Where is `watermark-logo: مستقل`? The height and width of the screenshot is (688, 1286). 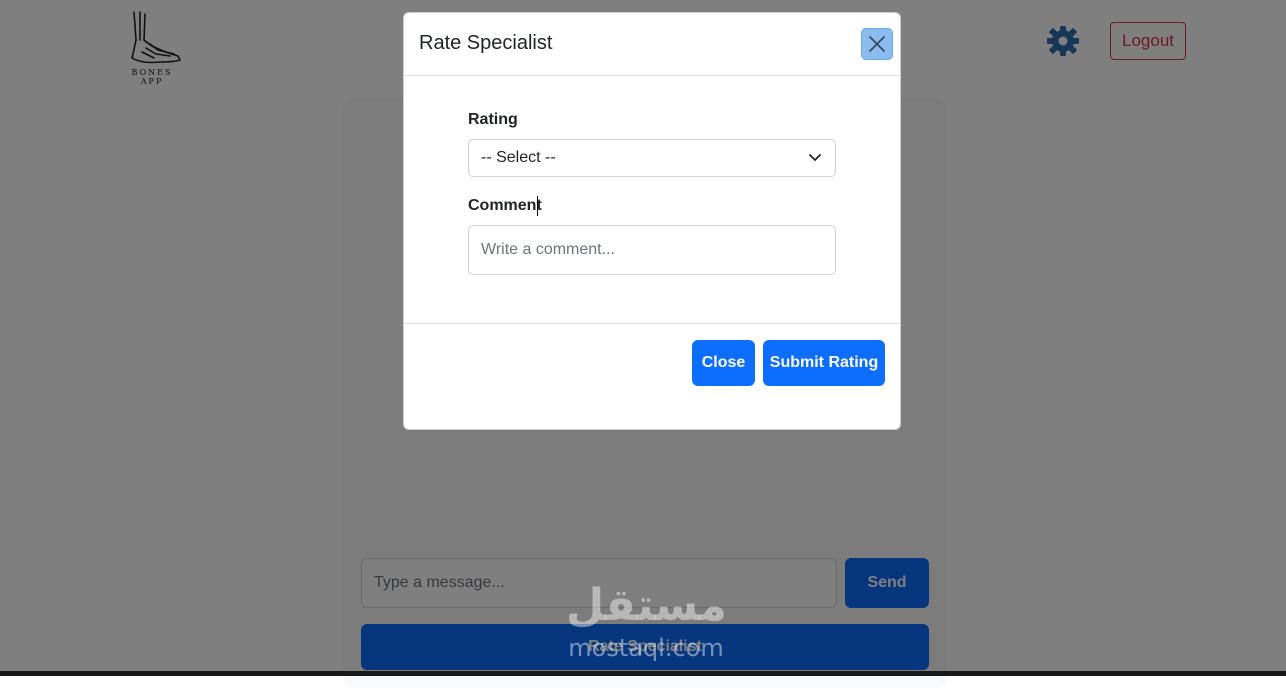
watermark-logo: مستقل is located at coordinates (646, 605).